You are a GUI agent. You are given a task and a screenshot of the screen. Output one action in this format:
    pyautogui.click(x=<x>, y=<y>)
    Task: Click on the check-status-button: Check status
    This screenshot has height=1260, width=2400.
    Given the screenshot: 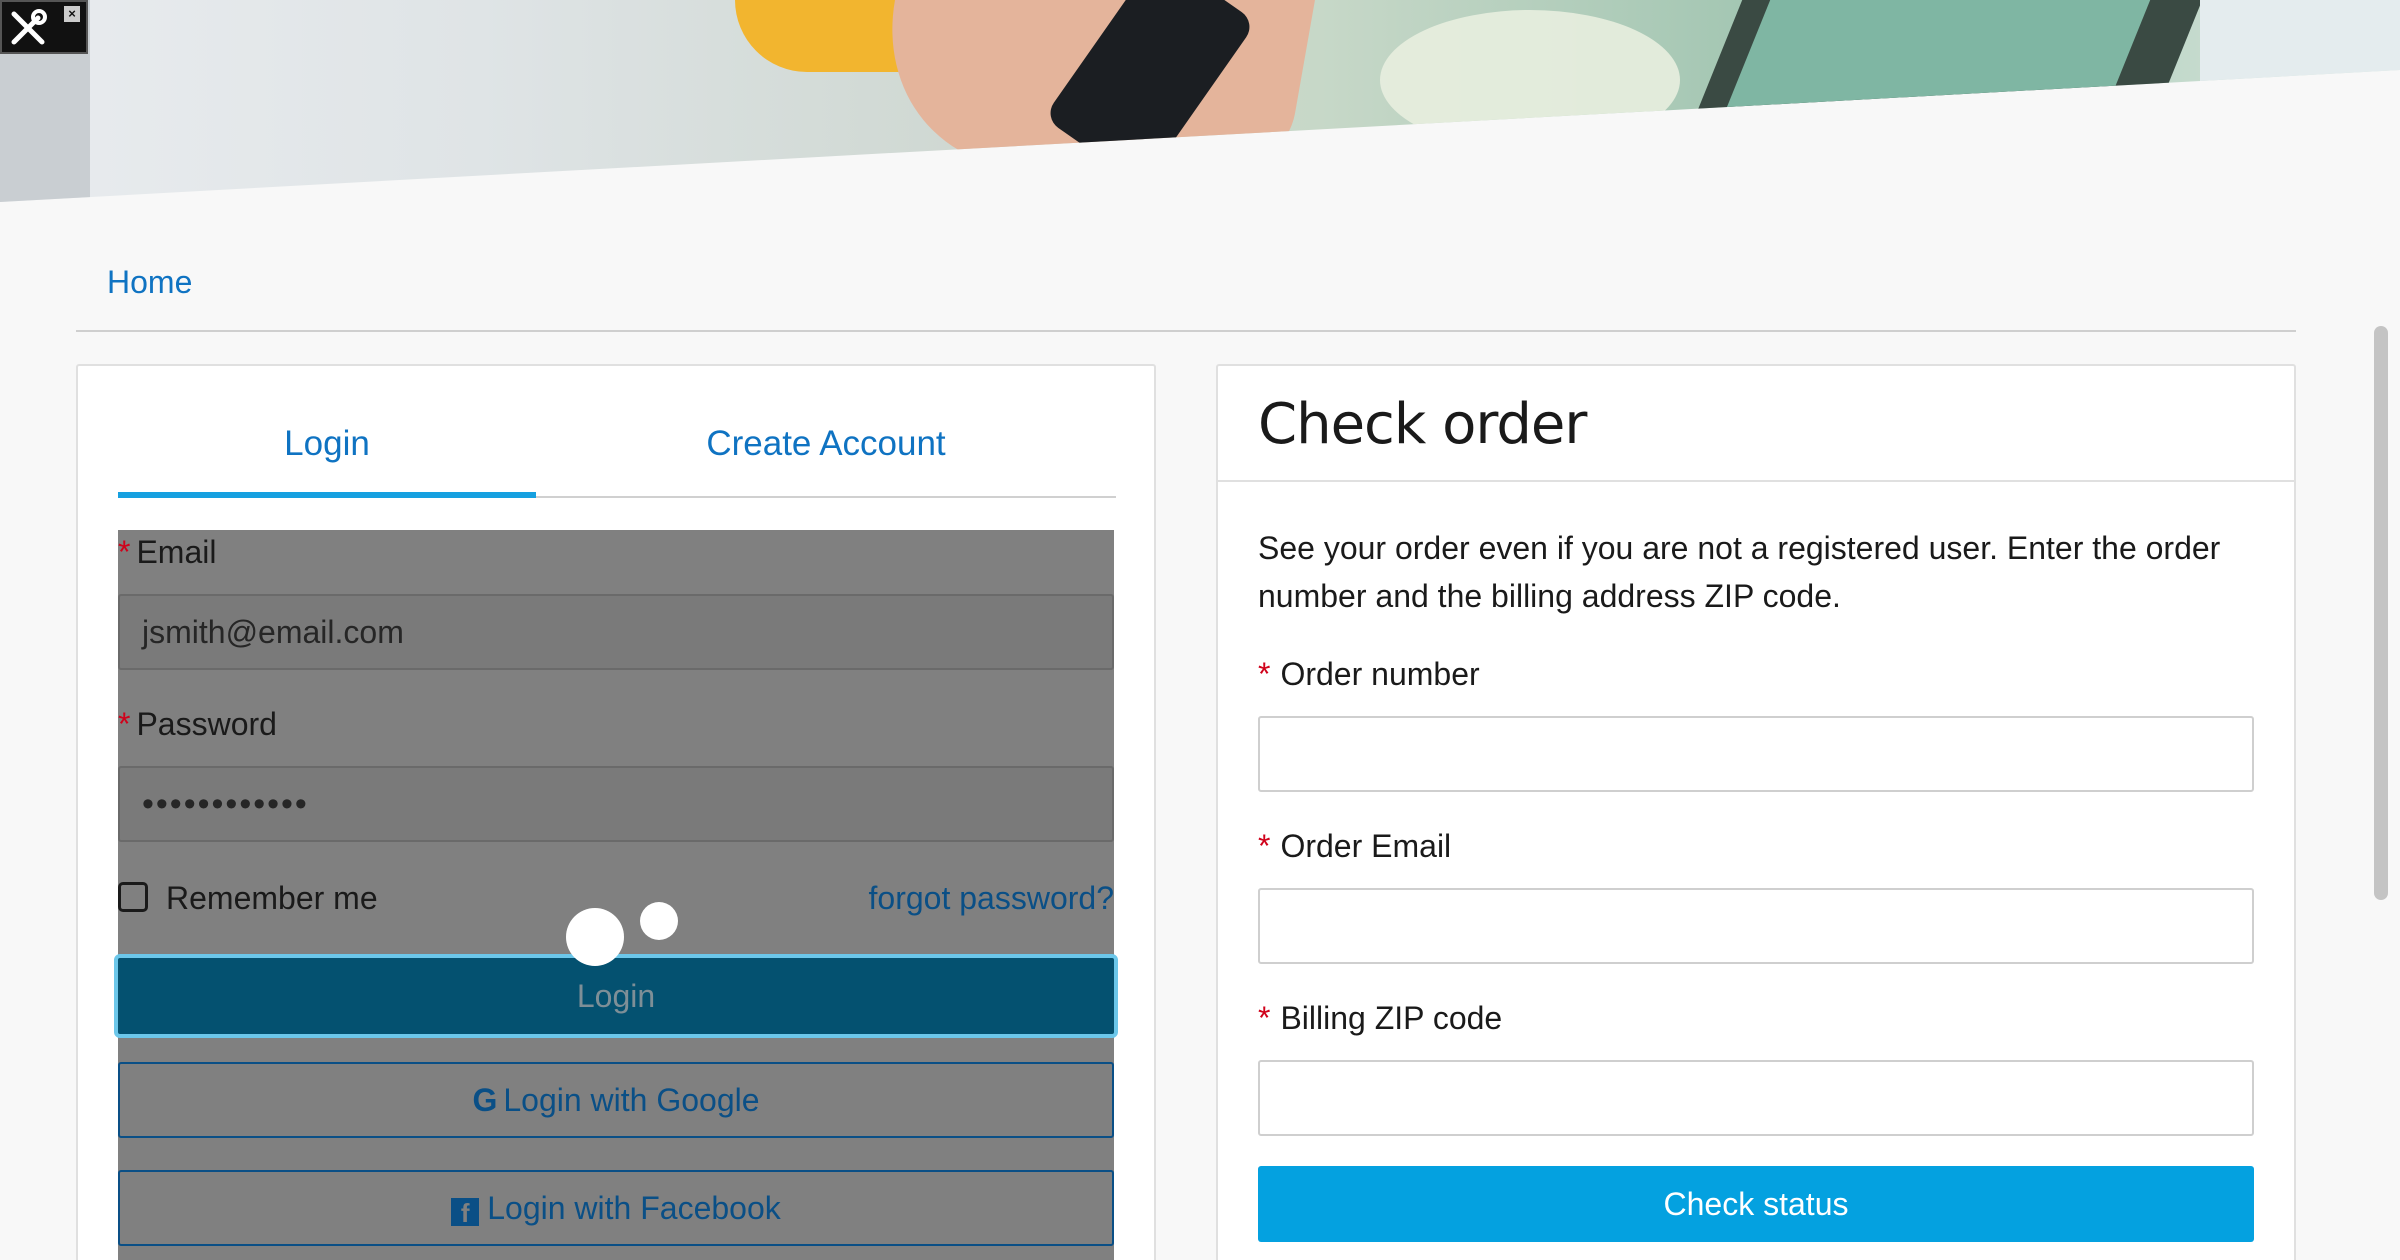 What is the action you would take?
    pyautogui.click(x=1756, y=1204)
    